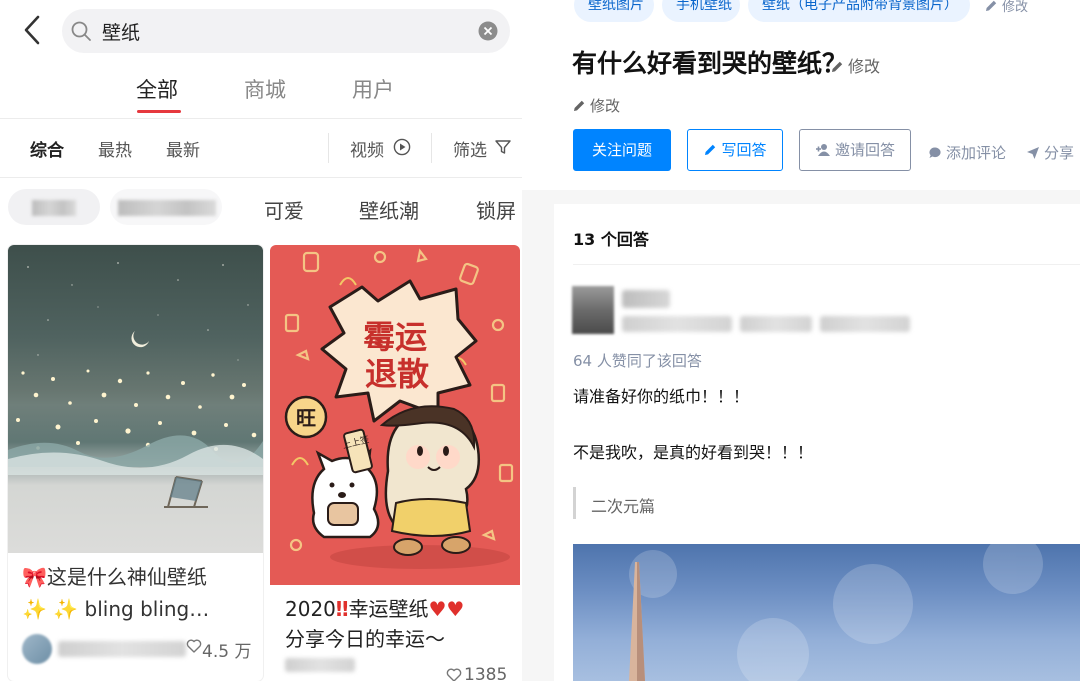 The image size is (1080, 681). What do you see at coordinates (159, 111) in the screenshot?
I see `active-tab-indicator` at bounding box center [159, 111].